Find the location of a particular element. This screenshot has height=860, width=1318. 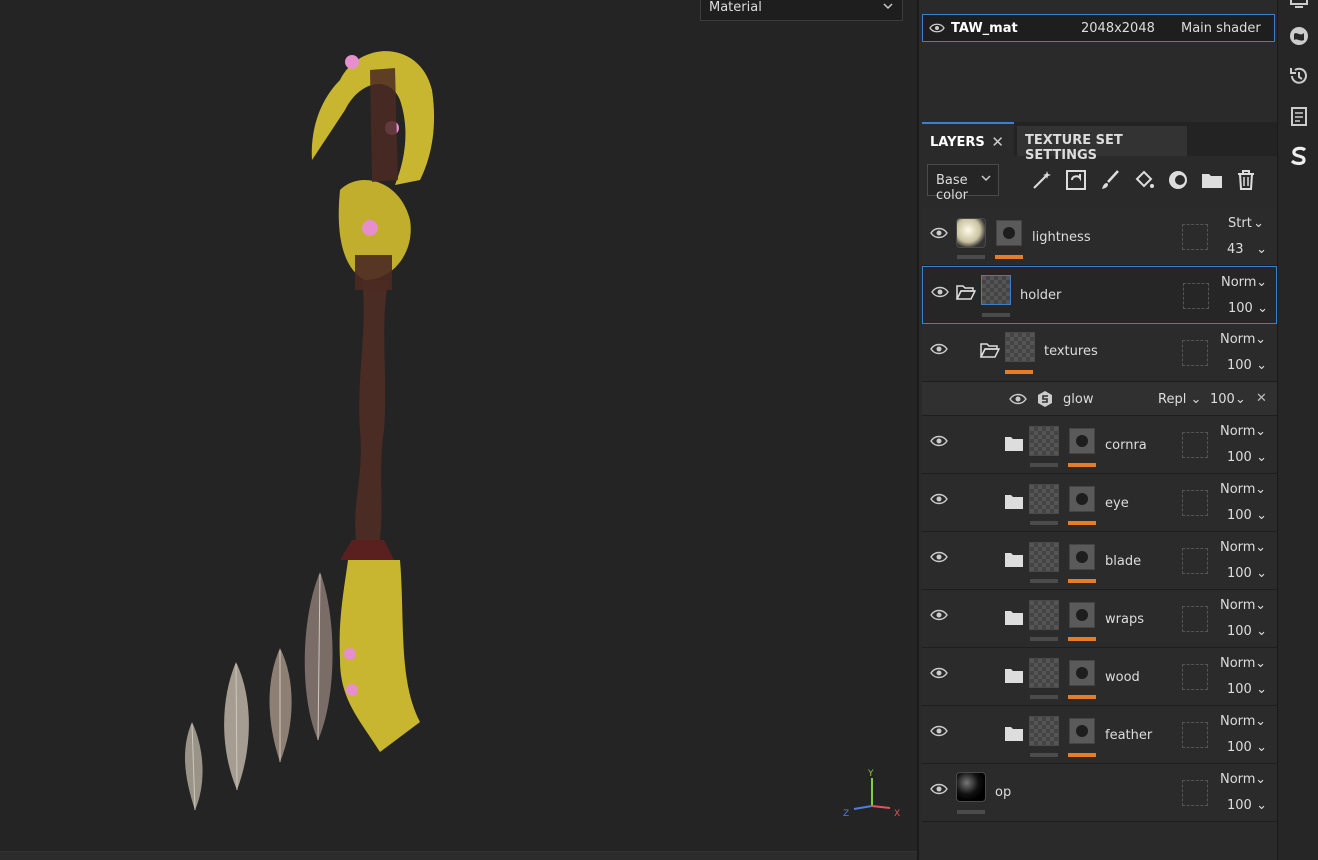

mask-icon is located at coordinates (1178, 180).